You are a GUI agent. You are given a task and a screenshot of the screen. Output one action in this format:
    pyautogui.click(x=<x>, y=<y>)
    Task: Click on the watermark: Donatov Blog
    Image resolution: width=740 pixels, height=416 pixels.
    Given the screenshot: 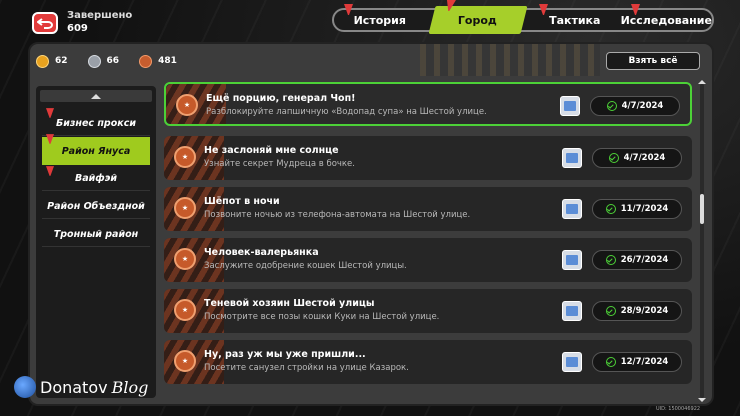 What is the action you would take?
    pyautogui.click(x=81, y=387)
    